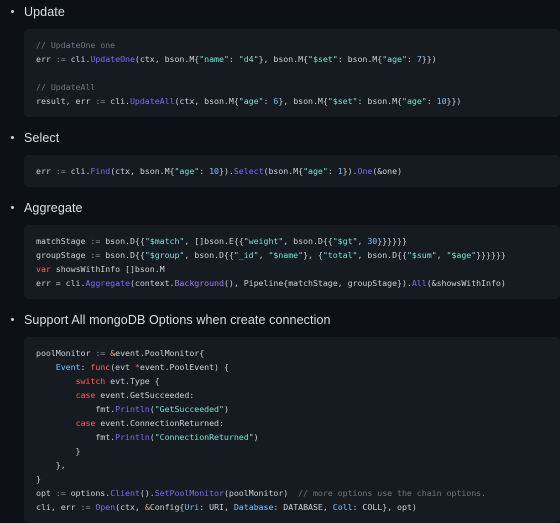 The height and width of the screenshot is (523, 560). What do you see at coordinates (44, 12) in the screenshot?
I see `section-title-update: Update` at bounding box center [44, 12].